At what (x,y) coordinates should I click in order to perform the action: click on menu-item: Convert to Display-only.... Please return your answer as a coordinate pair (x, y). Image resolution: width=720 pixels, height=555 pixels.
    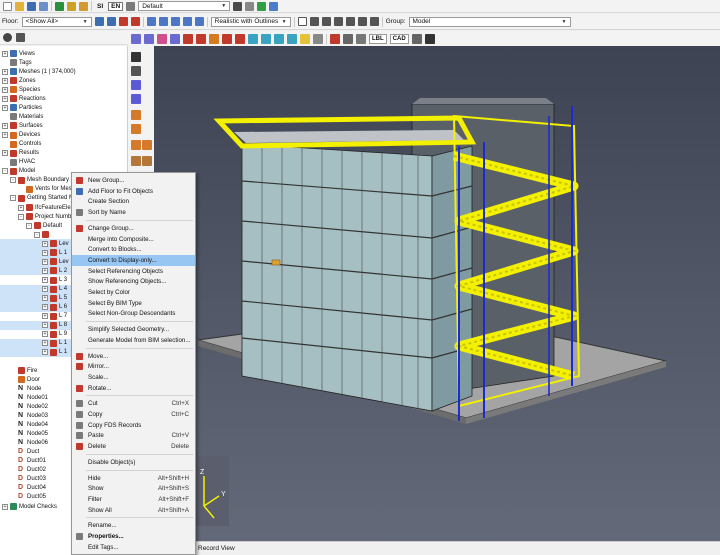
    Looking at the image, I should click on (133, 260).